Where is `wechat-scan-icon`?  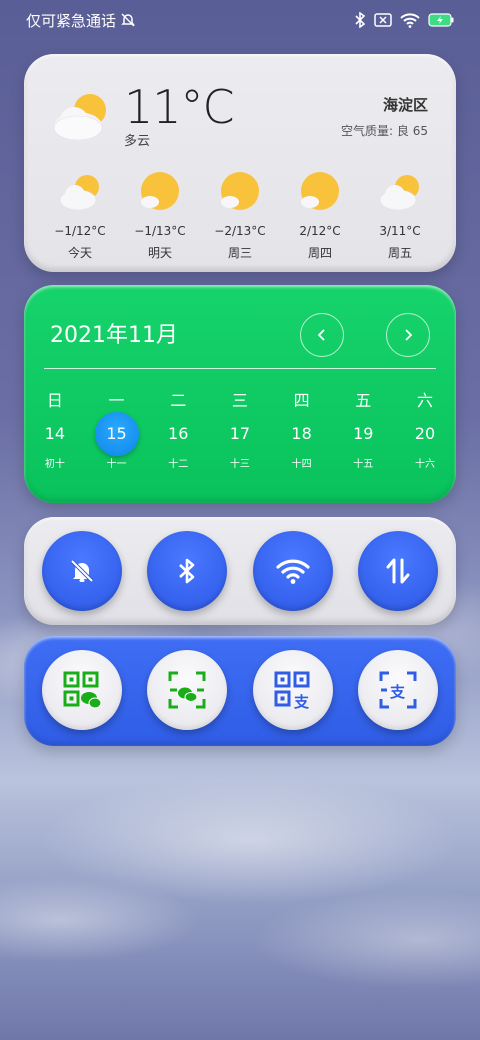
wechat-scan-icon is located at coordinates (187, 690).